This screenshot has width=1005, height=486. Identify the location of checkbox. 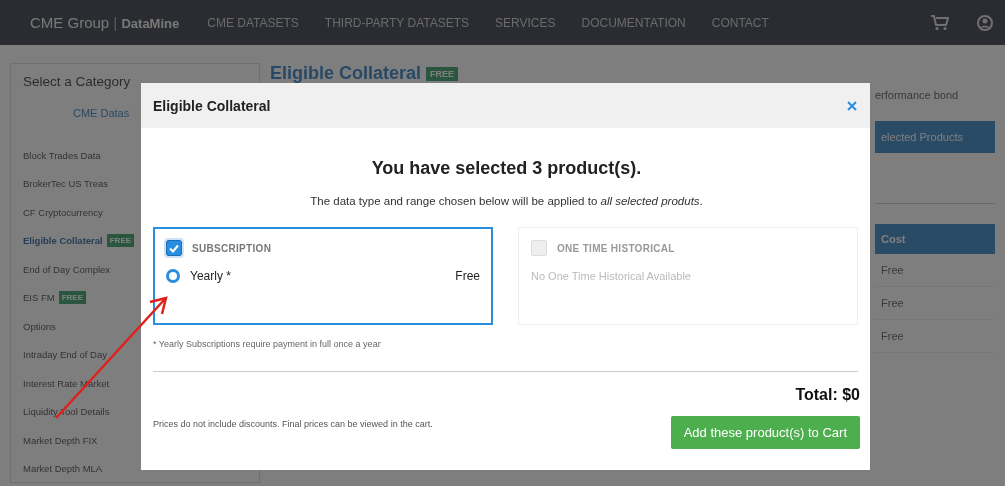
(174, 248).